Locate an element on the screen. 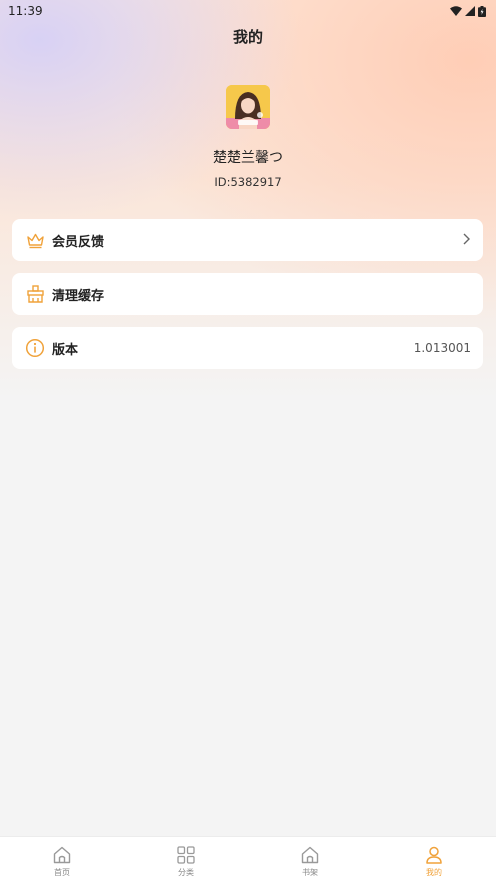 Image resolution: width=496 pixels, height=883 pixels. user-id: ID:5382917 is located at coordinates (248, 182).